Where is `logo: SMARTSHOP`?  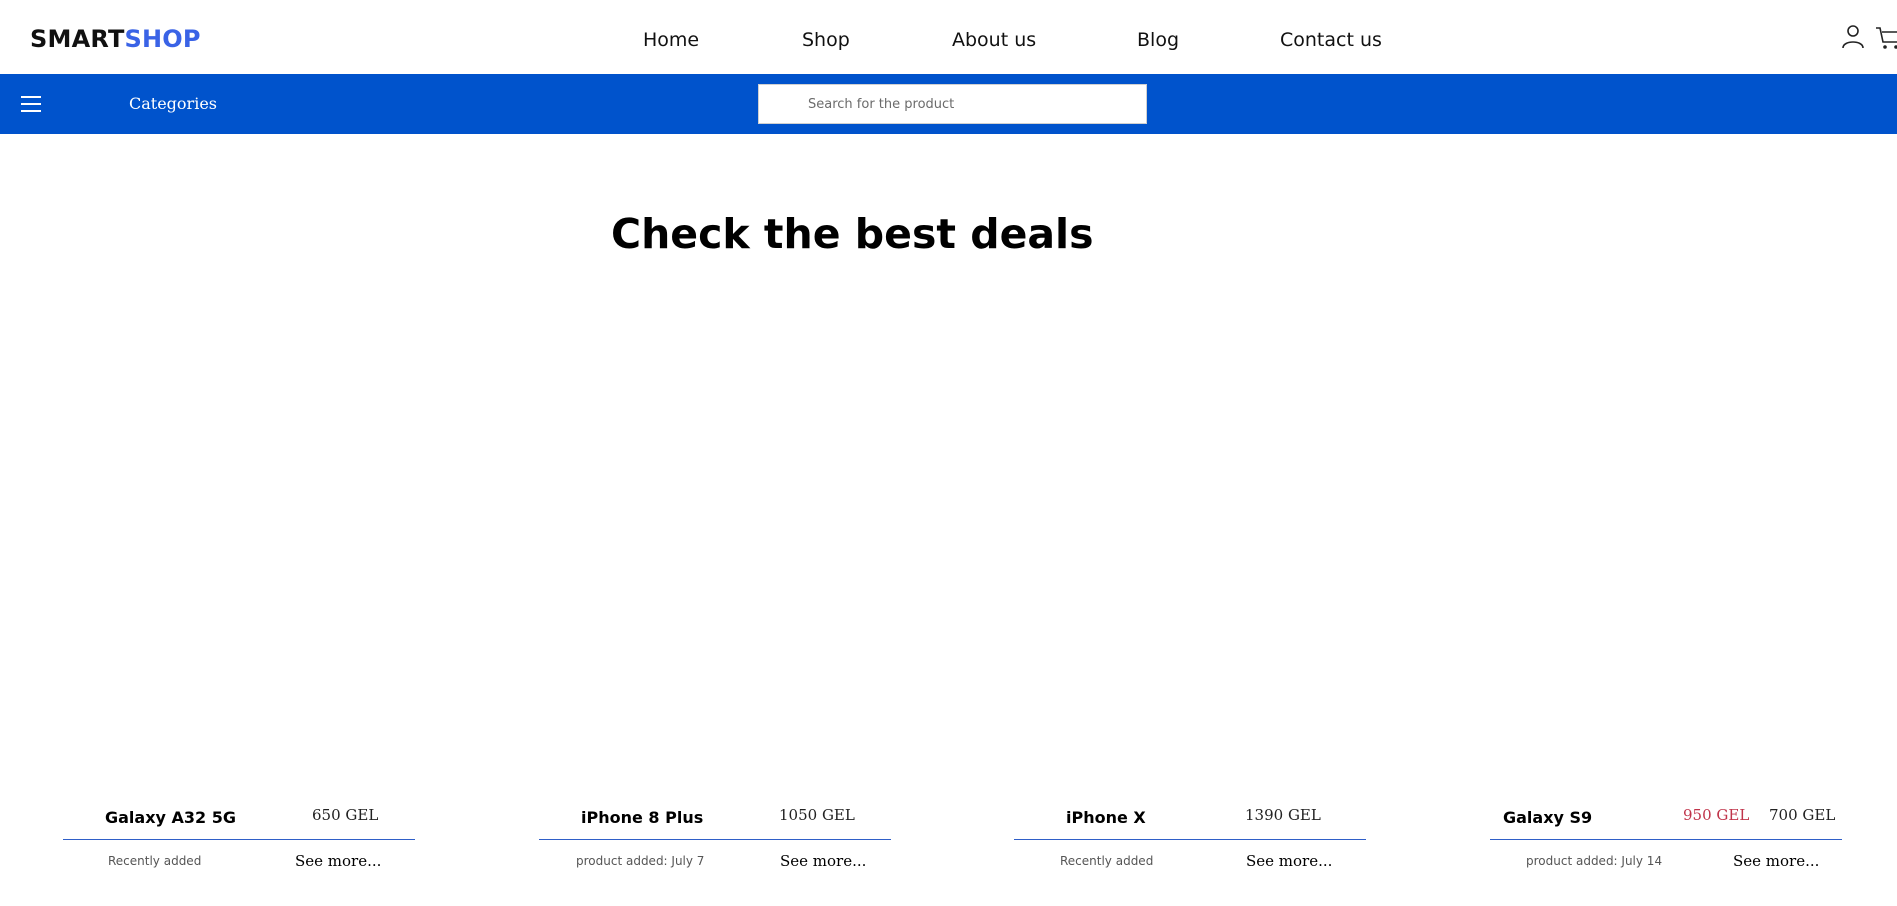
logo: SMARTSHOP is located at coordinates (115, 39).